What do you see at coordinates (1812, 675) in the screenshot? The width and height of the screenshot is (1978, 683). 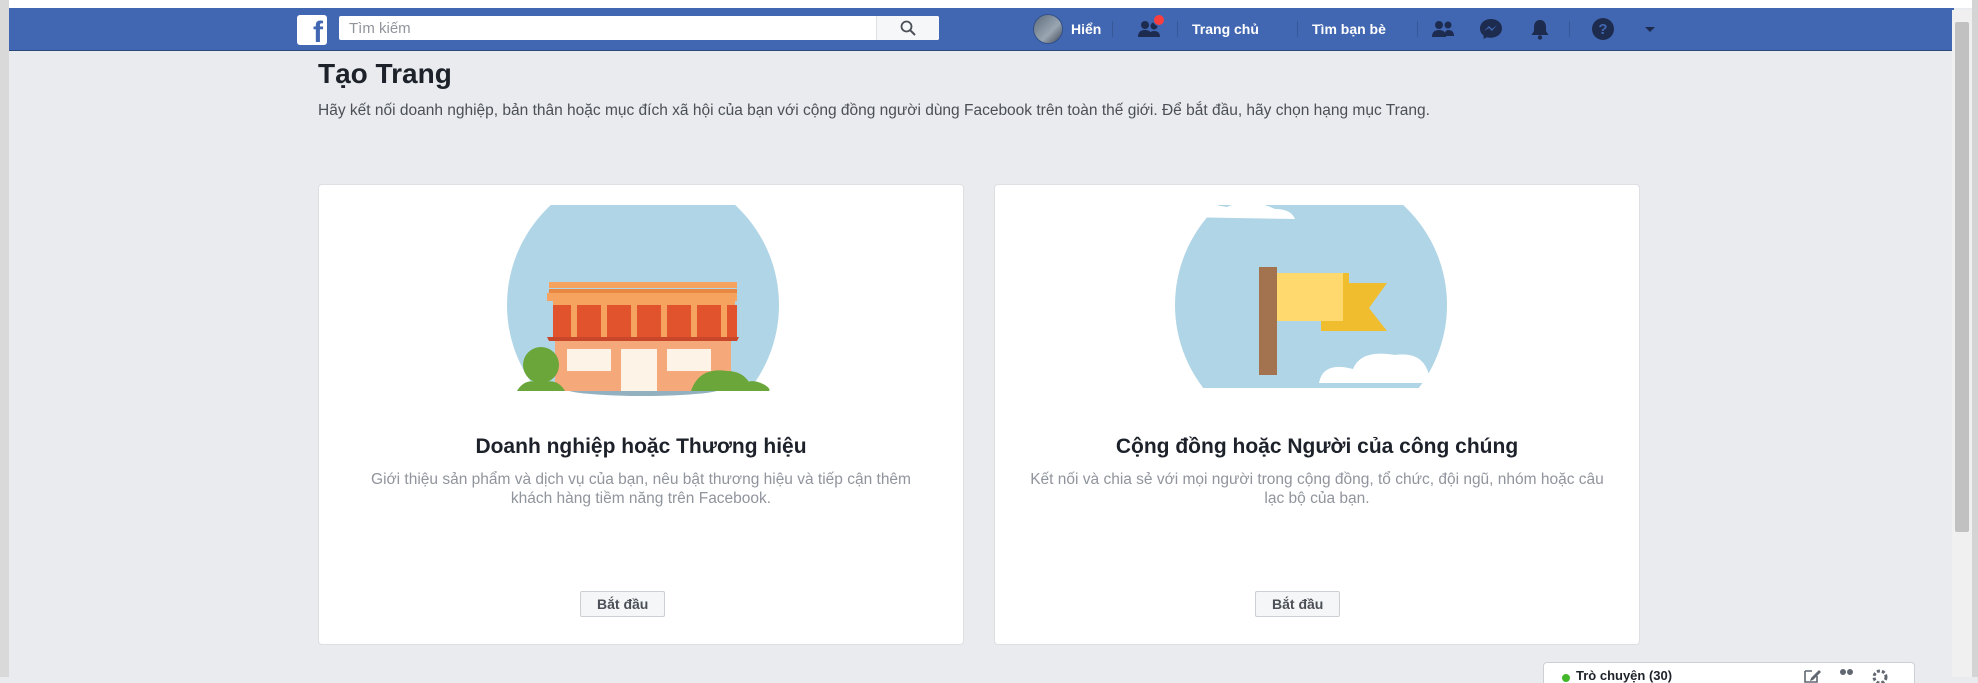 I see `compose-icon` at bounding box center [1812, 675].